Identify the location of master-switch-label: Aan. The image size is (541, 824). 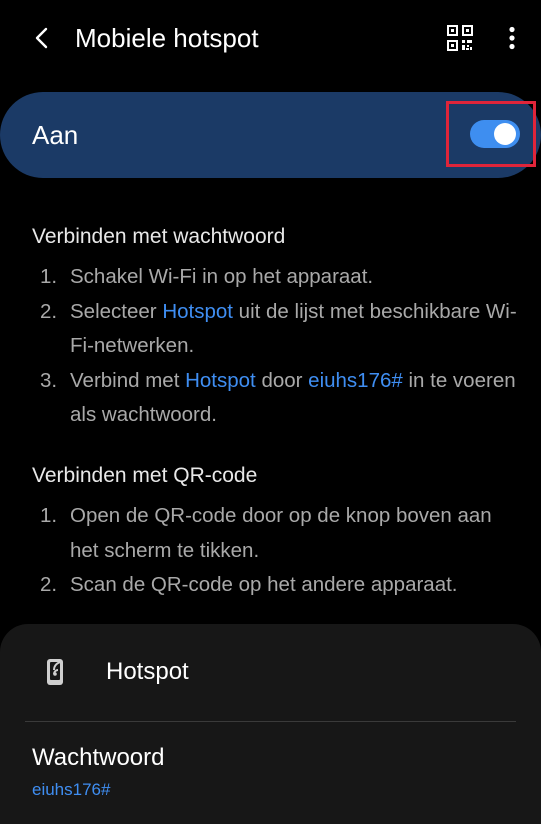
(55, 135).